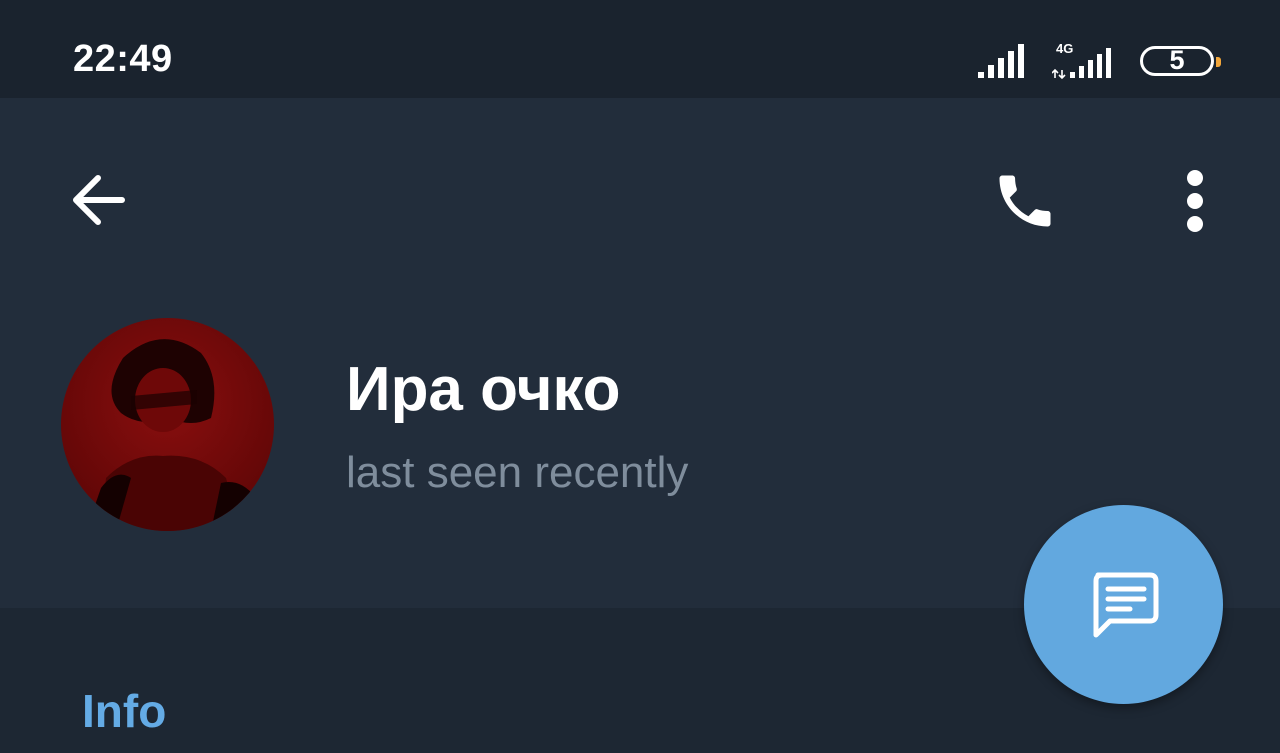 The width and height of the screenshot is (1280, 753). Describe the element at coordinates (1004, 61) in the screenshot. I see `signal-icon` at that location.